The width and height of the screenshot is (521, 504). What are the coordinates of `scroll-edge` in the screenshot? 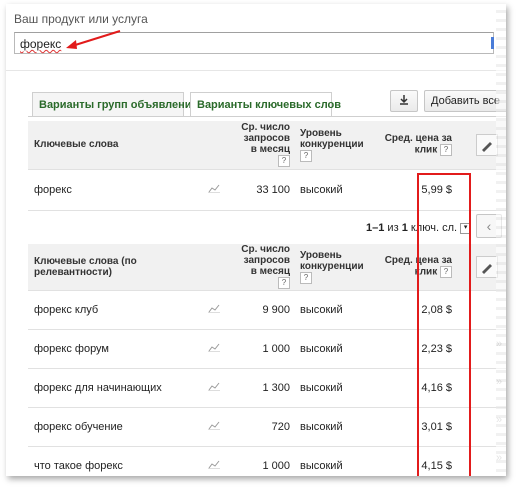 It's located at (492, 43).